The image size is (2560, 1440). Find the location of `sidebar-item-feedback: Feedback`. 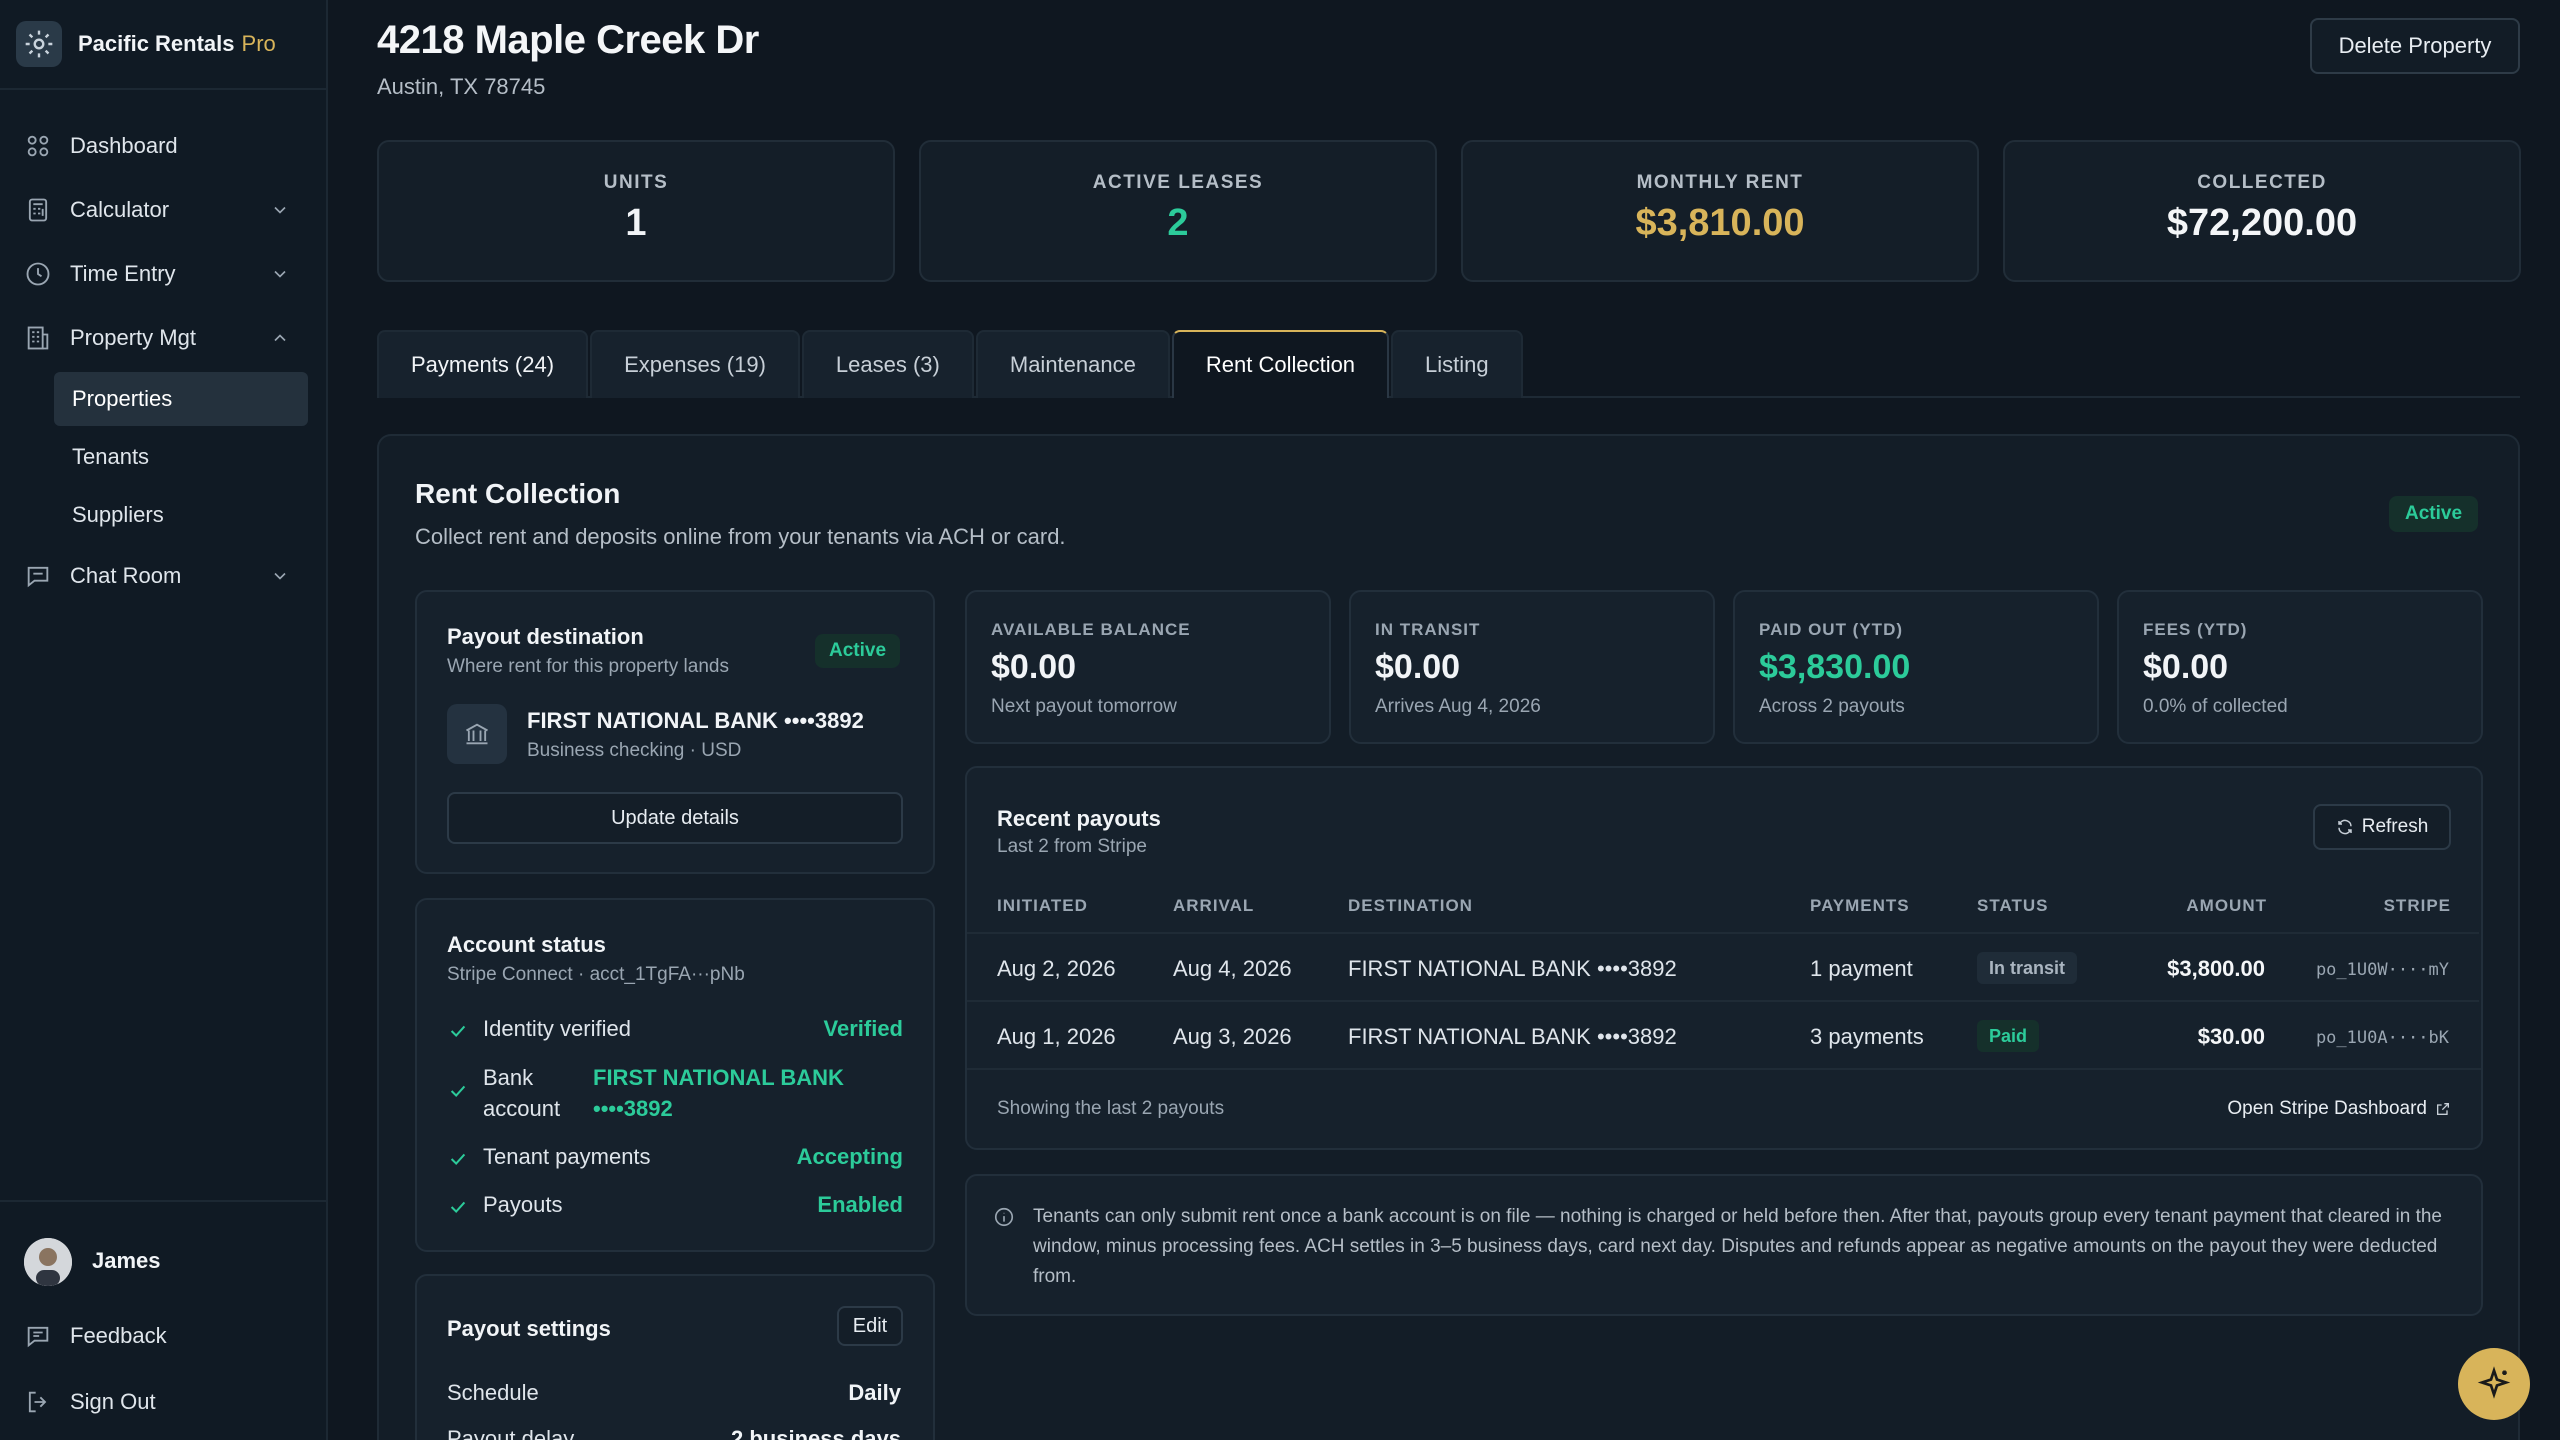

sidebar-item-feedback: Feedback is located at coordinates (160, 1336).